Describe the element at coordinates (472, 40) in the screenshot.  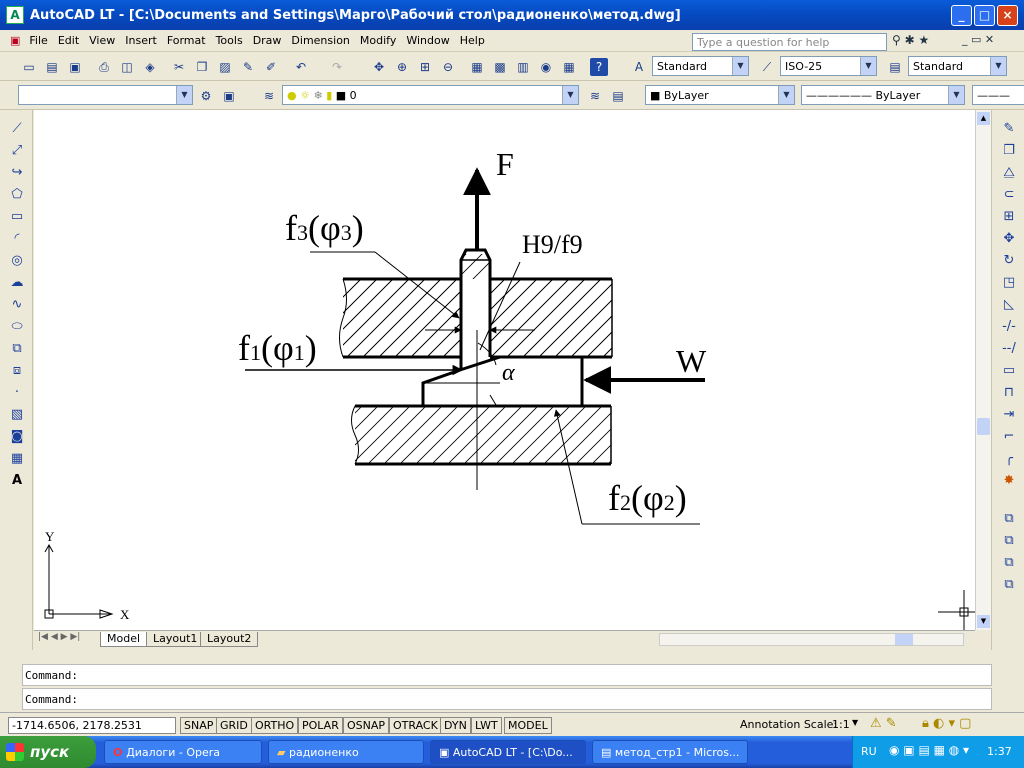
I see `menu-help: Help` at that location.